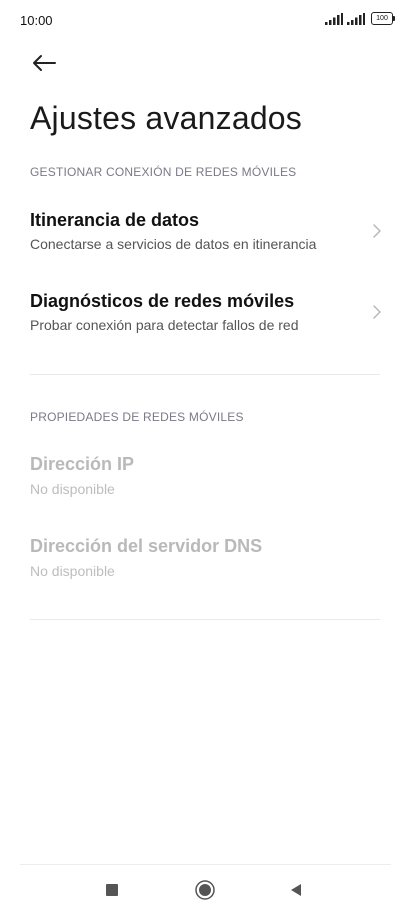 The height and width of the screenshot is (914, 411). What do you see at coordinates (205, 479) in the screenshot?
I see `ip-address-item: Dirección IP No disponible` at bounding box center [205, 479].